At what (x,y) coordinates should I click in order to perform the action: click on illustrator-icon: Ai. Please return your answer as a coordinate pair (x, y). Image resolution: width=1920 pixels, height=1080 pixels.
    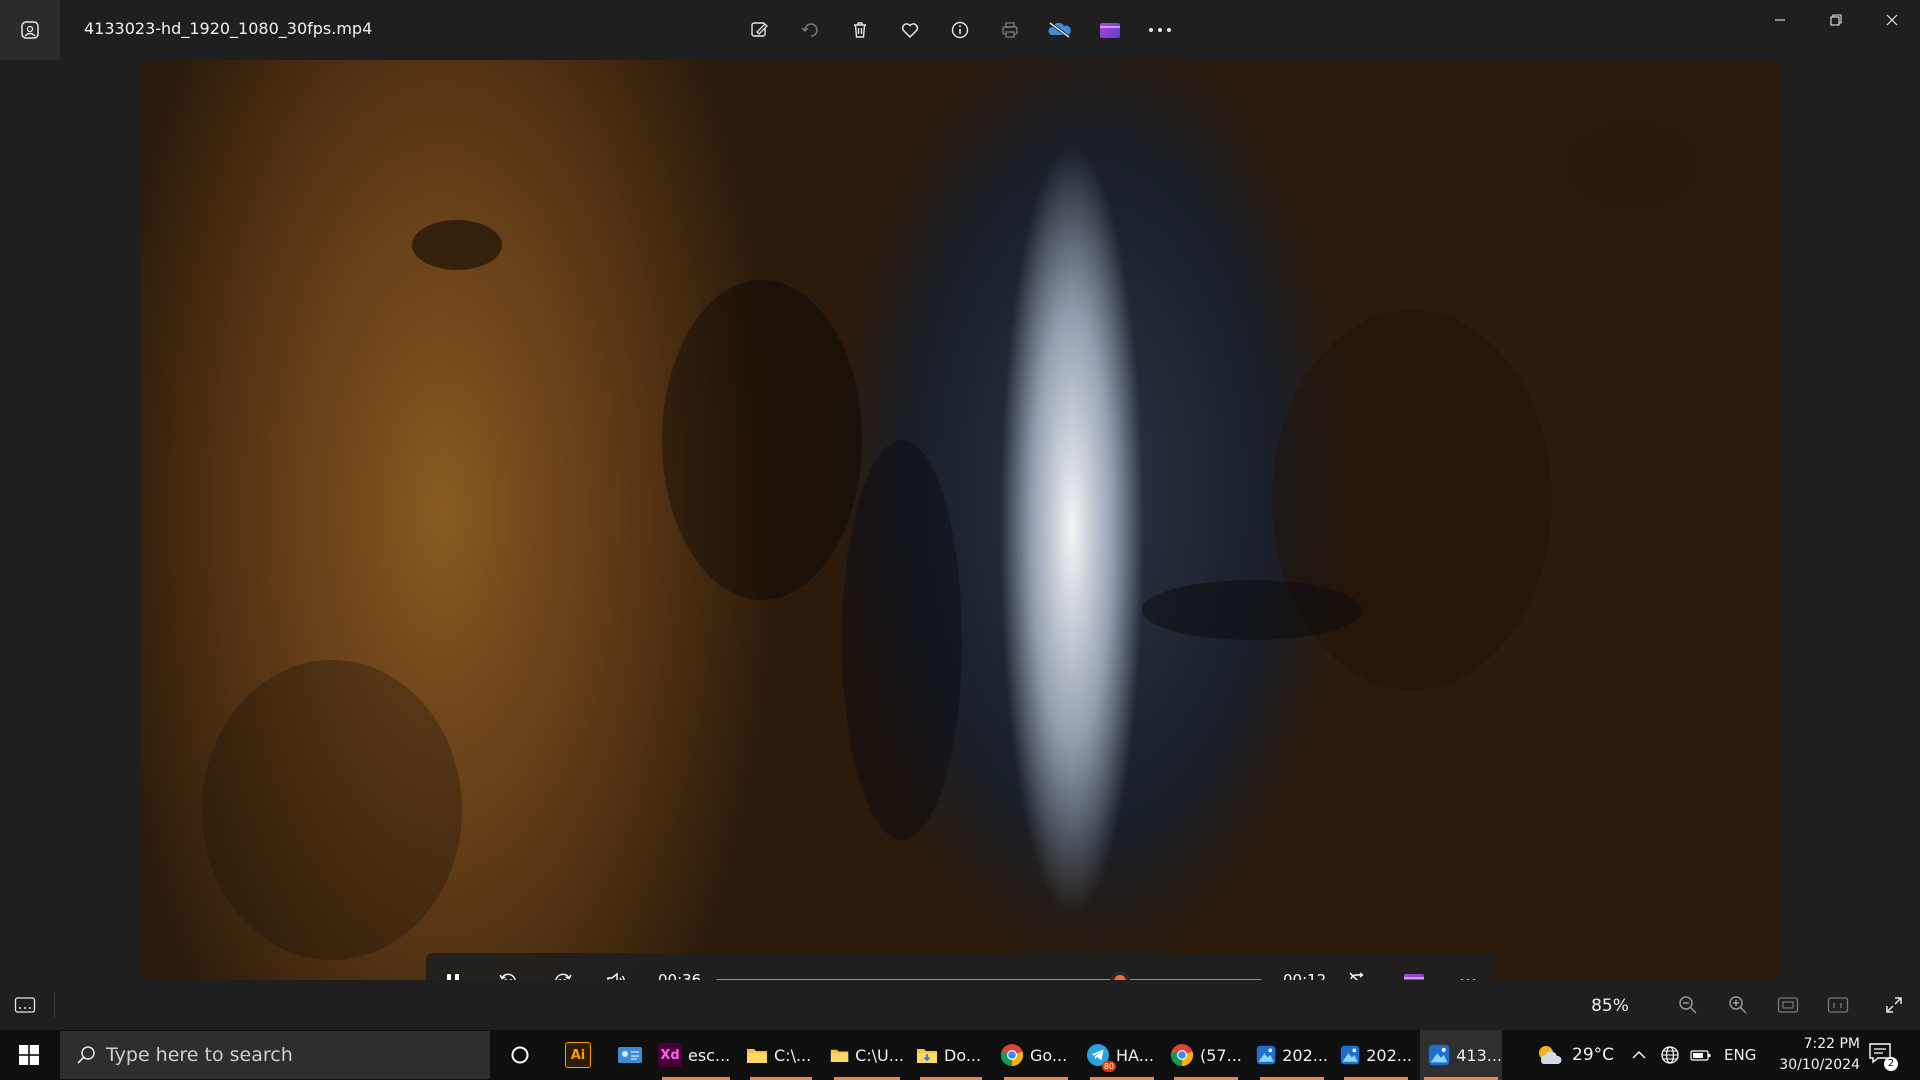
    Looking at the image, I should click on (578, 1055).